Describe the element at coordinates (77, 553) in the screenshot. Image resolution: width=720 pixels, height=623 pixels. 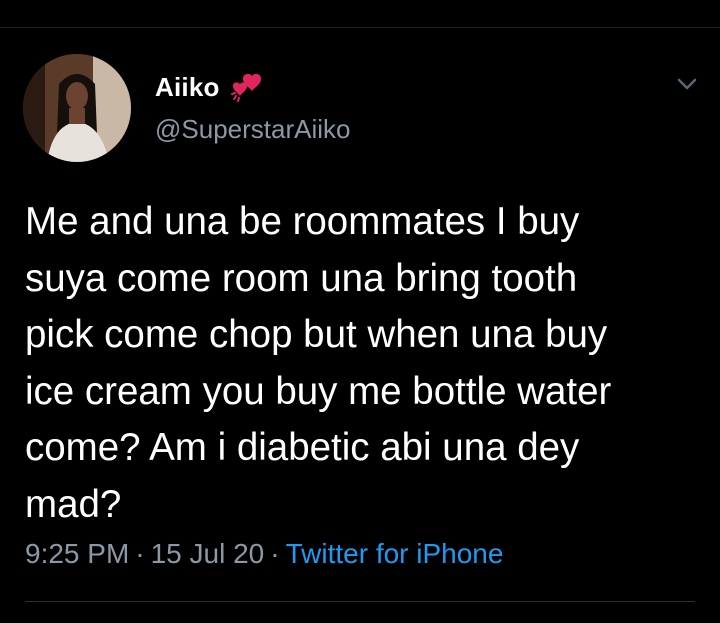
I see `tweet-time: 9:25 PM` at that location.